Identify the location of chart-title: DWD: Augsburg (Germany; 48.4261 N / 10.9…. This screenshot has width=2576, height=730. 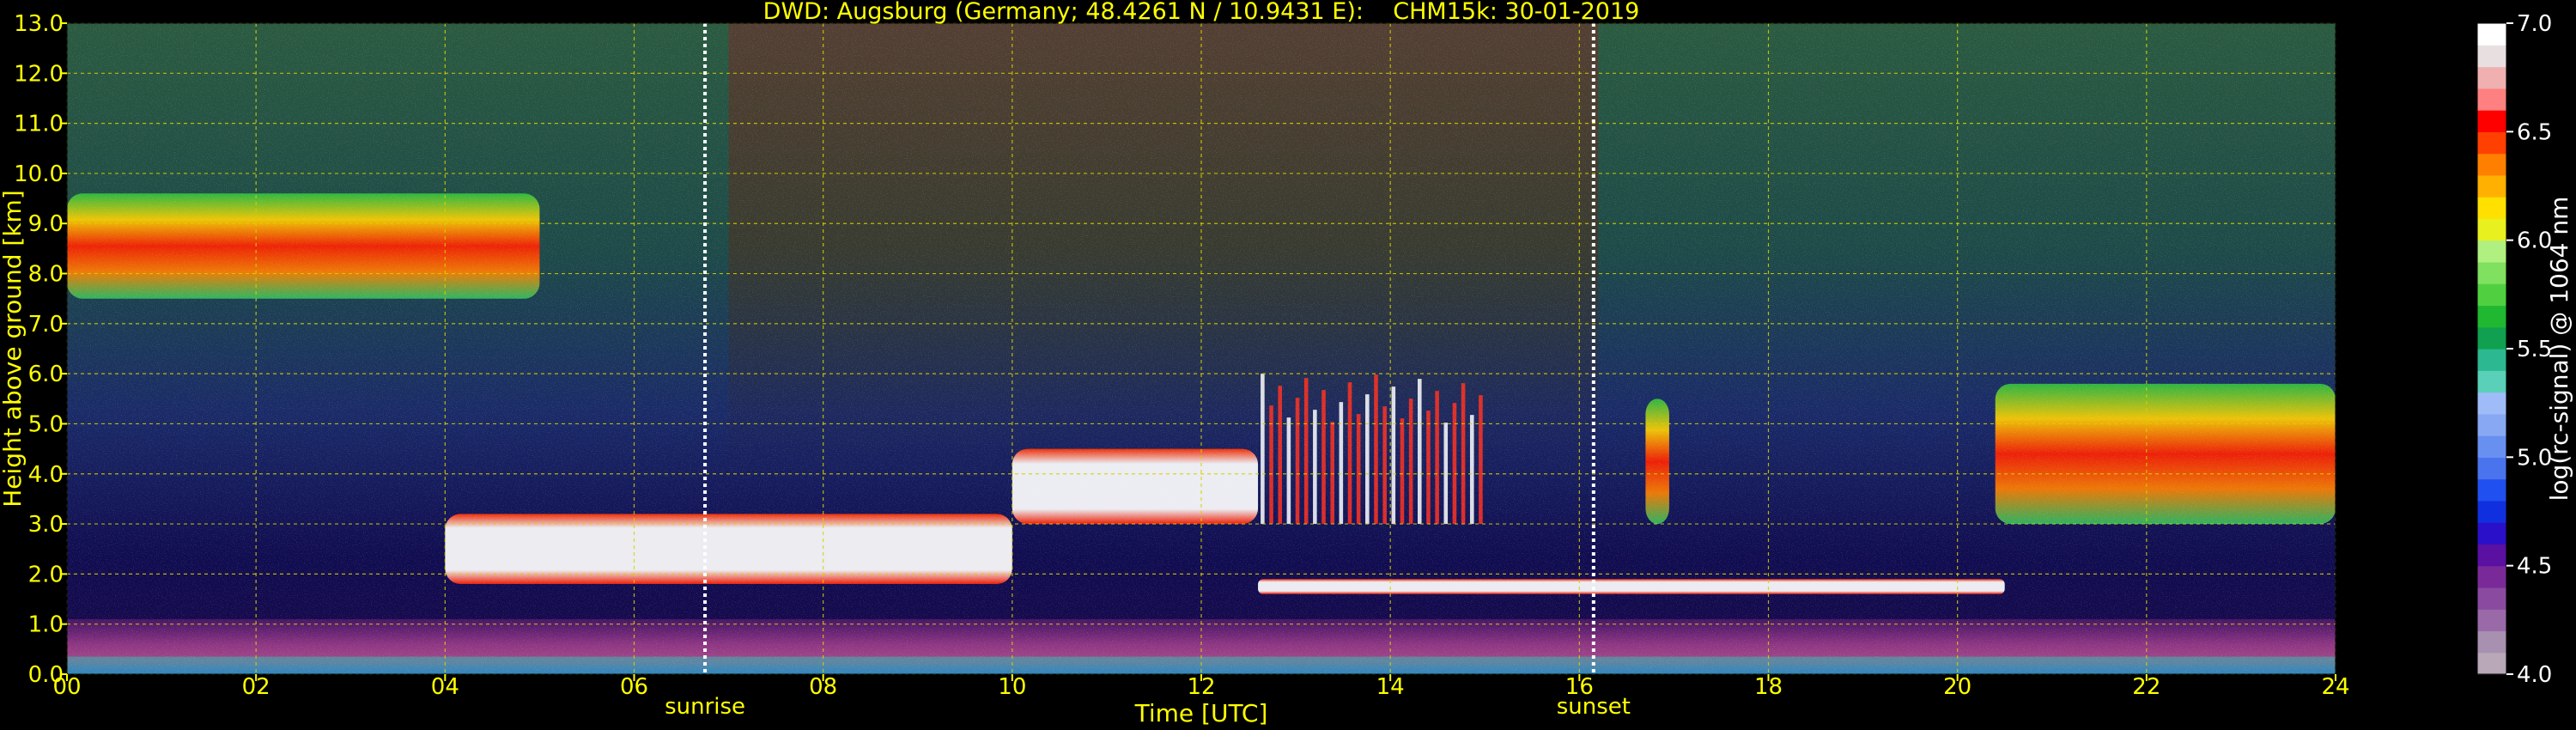
(1202, 12).